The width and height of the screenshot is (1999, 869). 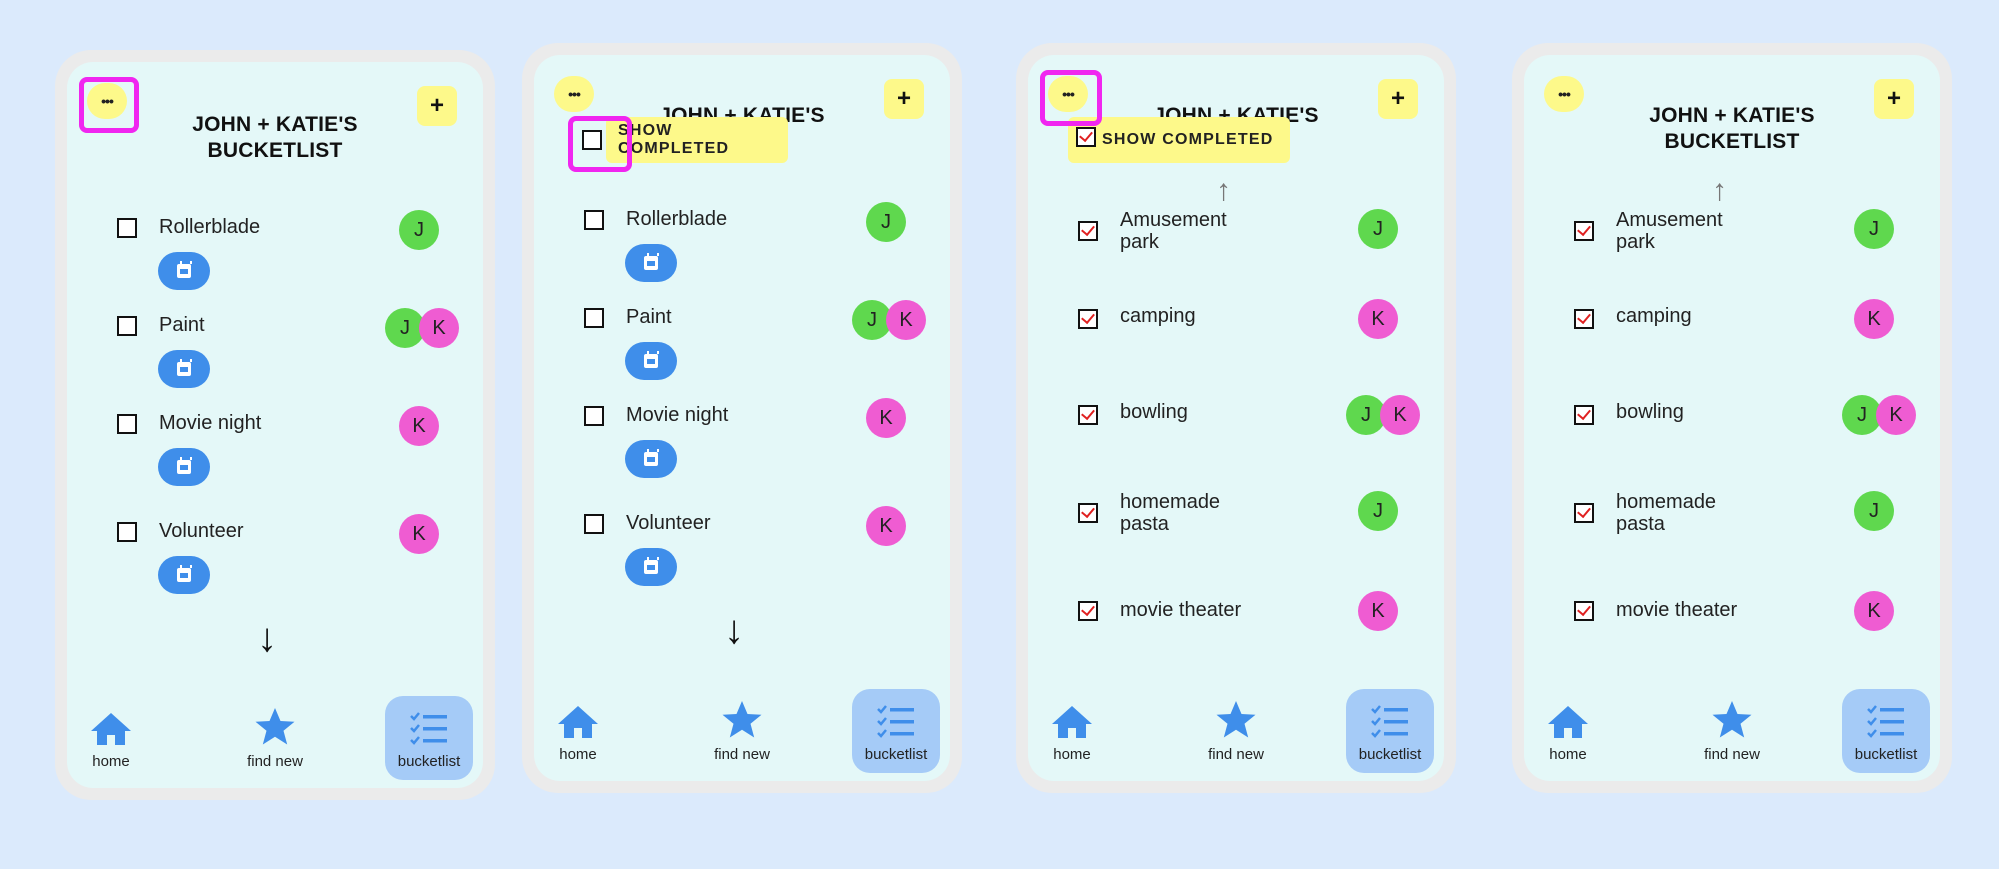 I want to click on show-completed-checkbox, so click(x=1086, y=137).